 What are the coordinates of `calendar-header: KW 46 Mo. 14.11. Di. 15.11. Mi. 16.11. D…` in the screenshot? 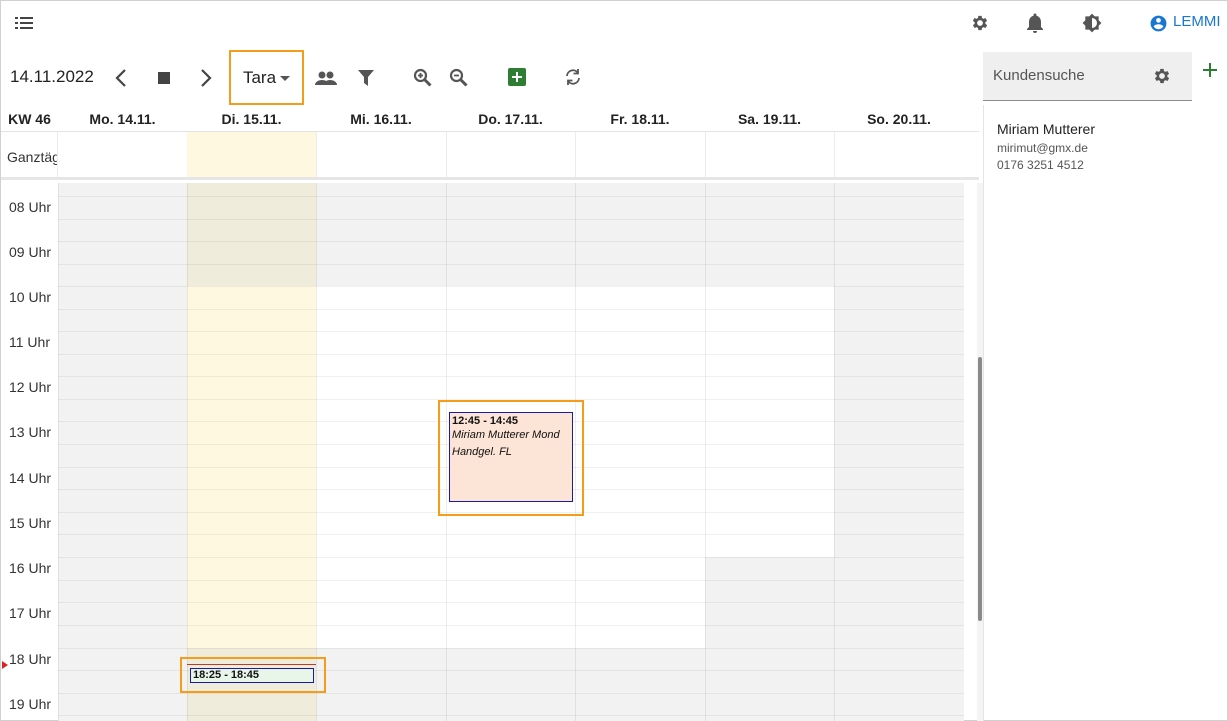 It's located at (490, 118).